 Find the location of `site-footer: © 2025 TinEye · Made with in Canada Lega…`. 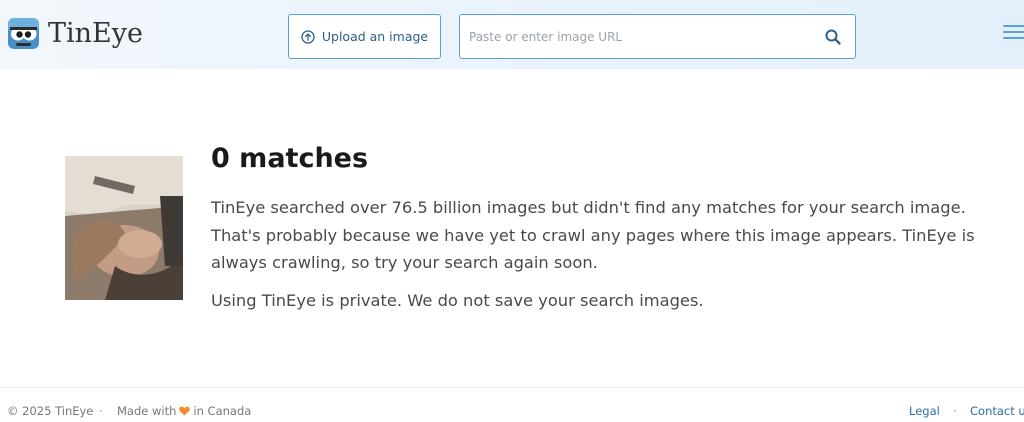

site-footer: © 2025 TinEye · Made with in Canada Lega… is located at coordinates (512, 411).